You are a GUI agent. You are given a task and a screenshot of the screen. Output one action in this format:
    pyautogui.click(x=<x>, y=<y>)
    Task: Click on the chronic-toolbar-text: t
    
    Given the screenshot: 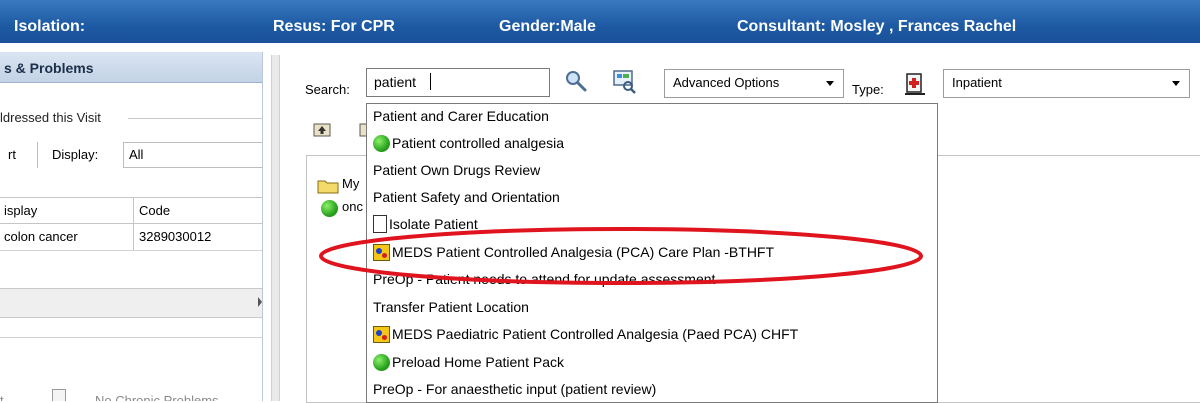 What is the action you would take?
    pyautogui.click(x=2, y=397)
    